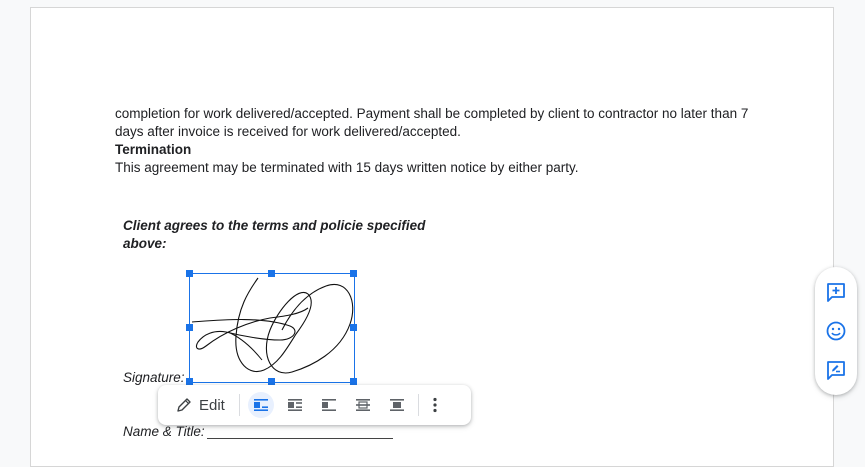  I want to click on resize-handle-top, so click(271, 273).